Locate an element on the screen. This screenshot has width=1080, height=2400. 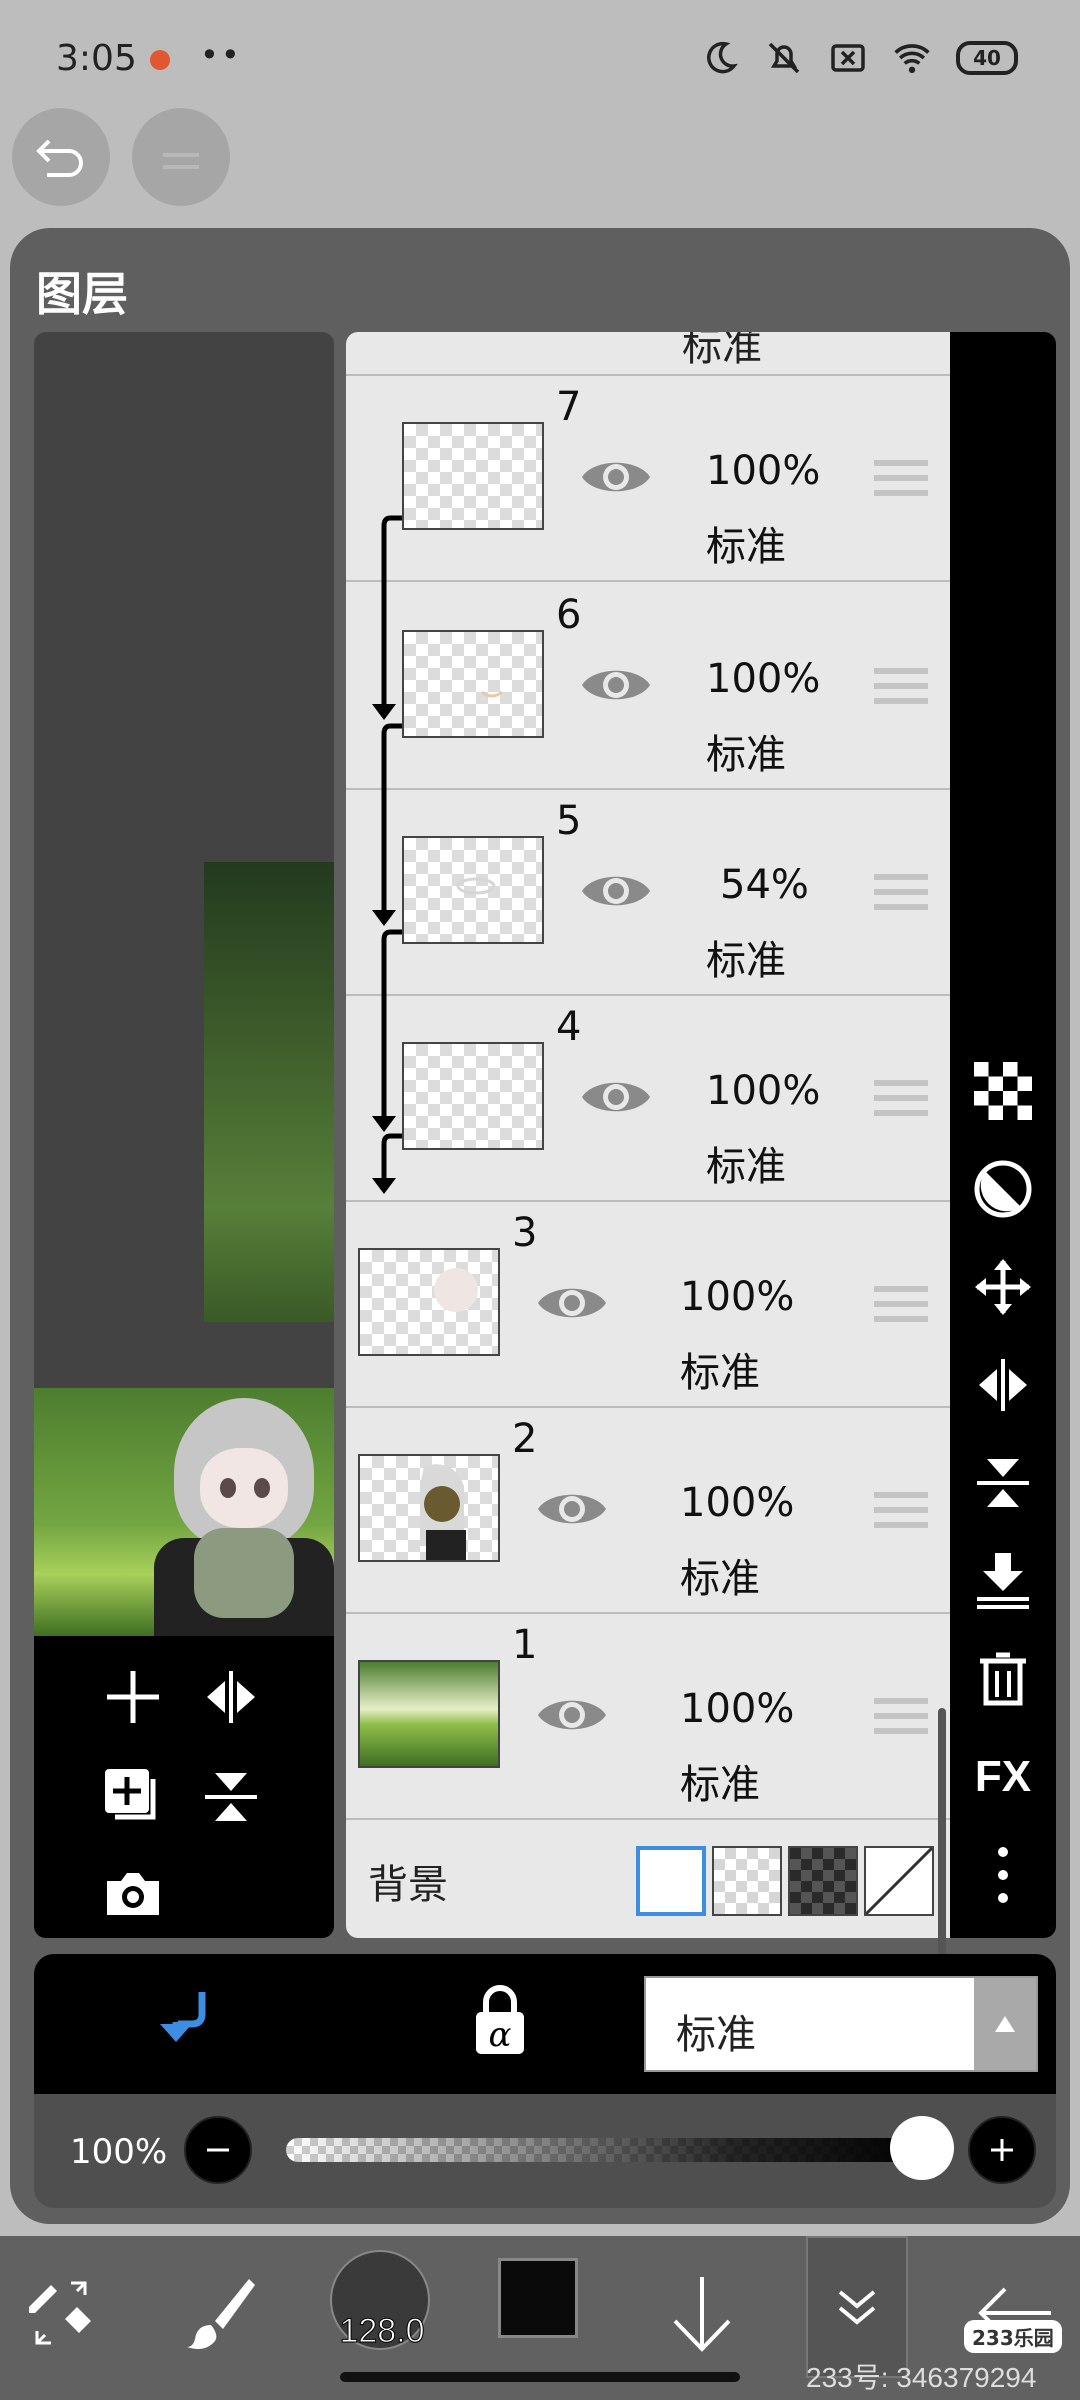
wifi-icon is located at coordinates (912, 58).